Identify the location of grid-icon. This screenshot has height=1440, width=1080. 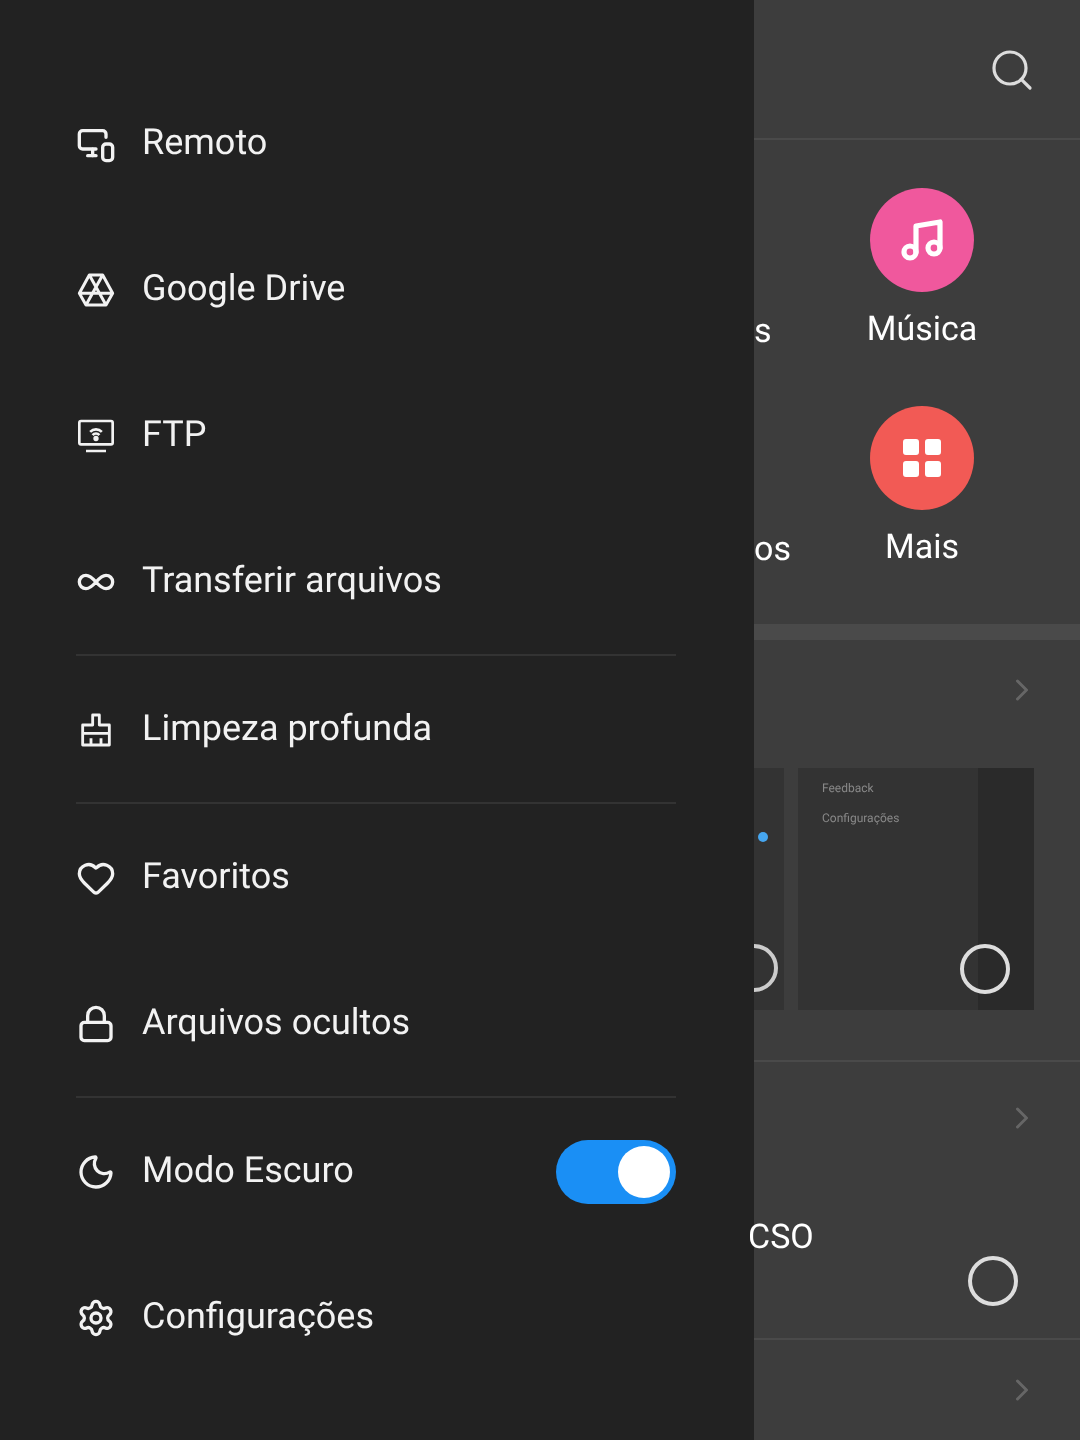
(922, 458).